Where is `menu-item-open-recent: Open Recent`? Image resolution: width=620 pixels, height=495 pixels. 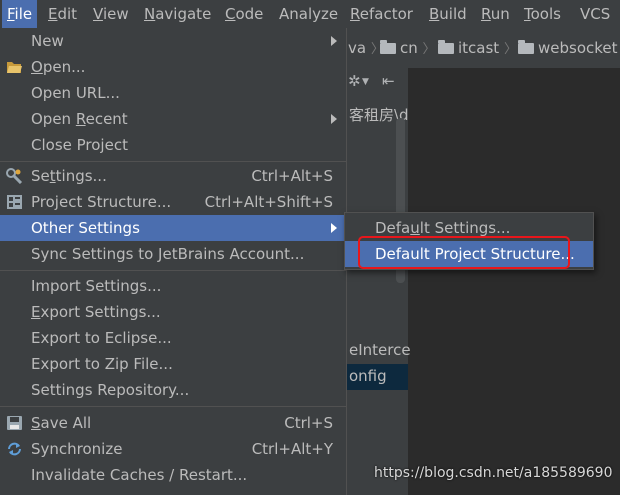 menu-item-open-recent: Open Recent is located at coordinates (173, 119).